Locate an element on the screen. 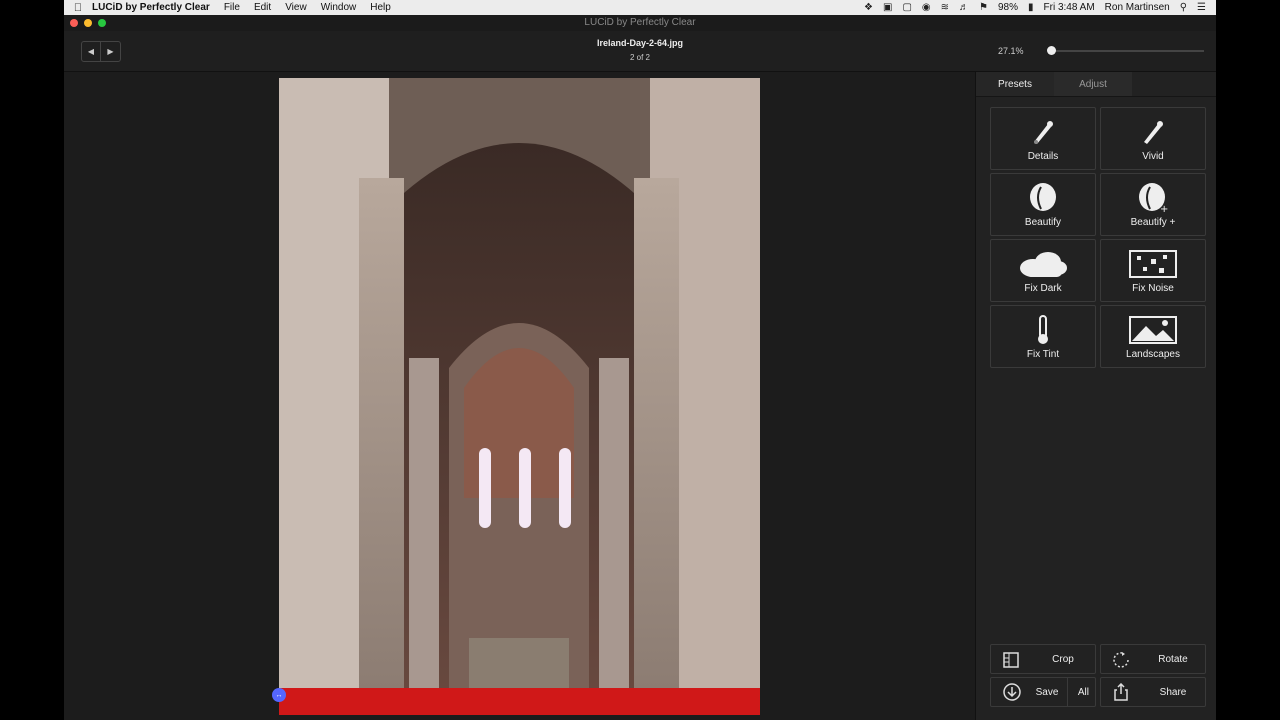 The image size is (1280, 720). face-plus-icon: + is located at coordinates (1153, 198).